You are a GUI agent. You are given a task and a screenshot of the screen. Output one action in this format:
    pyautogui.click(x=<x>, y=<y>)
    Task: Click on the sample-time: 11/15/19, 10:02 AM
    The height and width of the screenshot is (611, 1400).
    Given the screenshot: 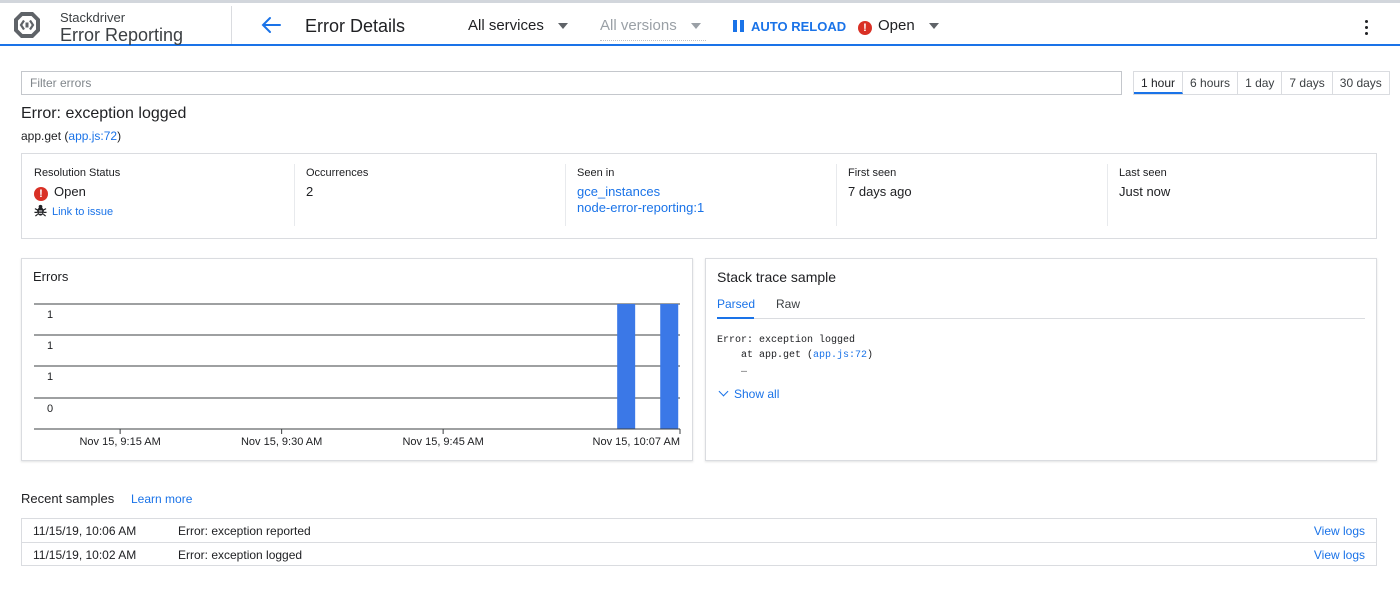 What is the action you would take?
    pyautogui.click(x=85, y=555)
    